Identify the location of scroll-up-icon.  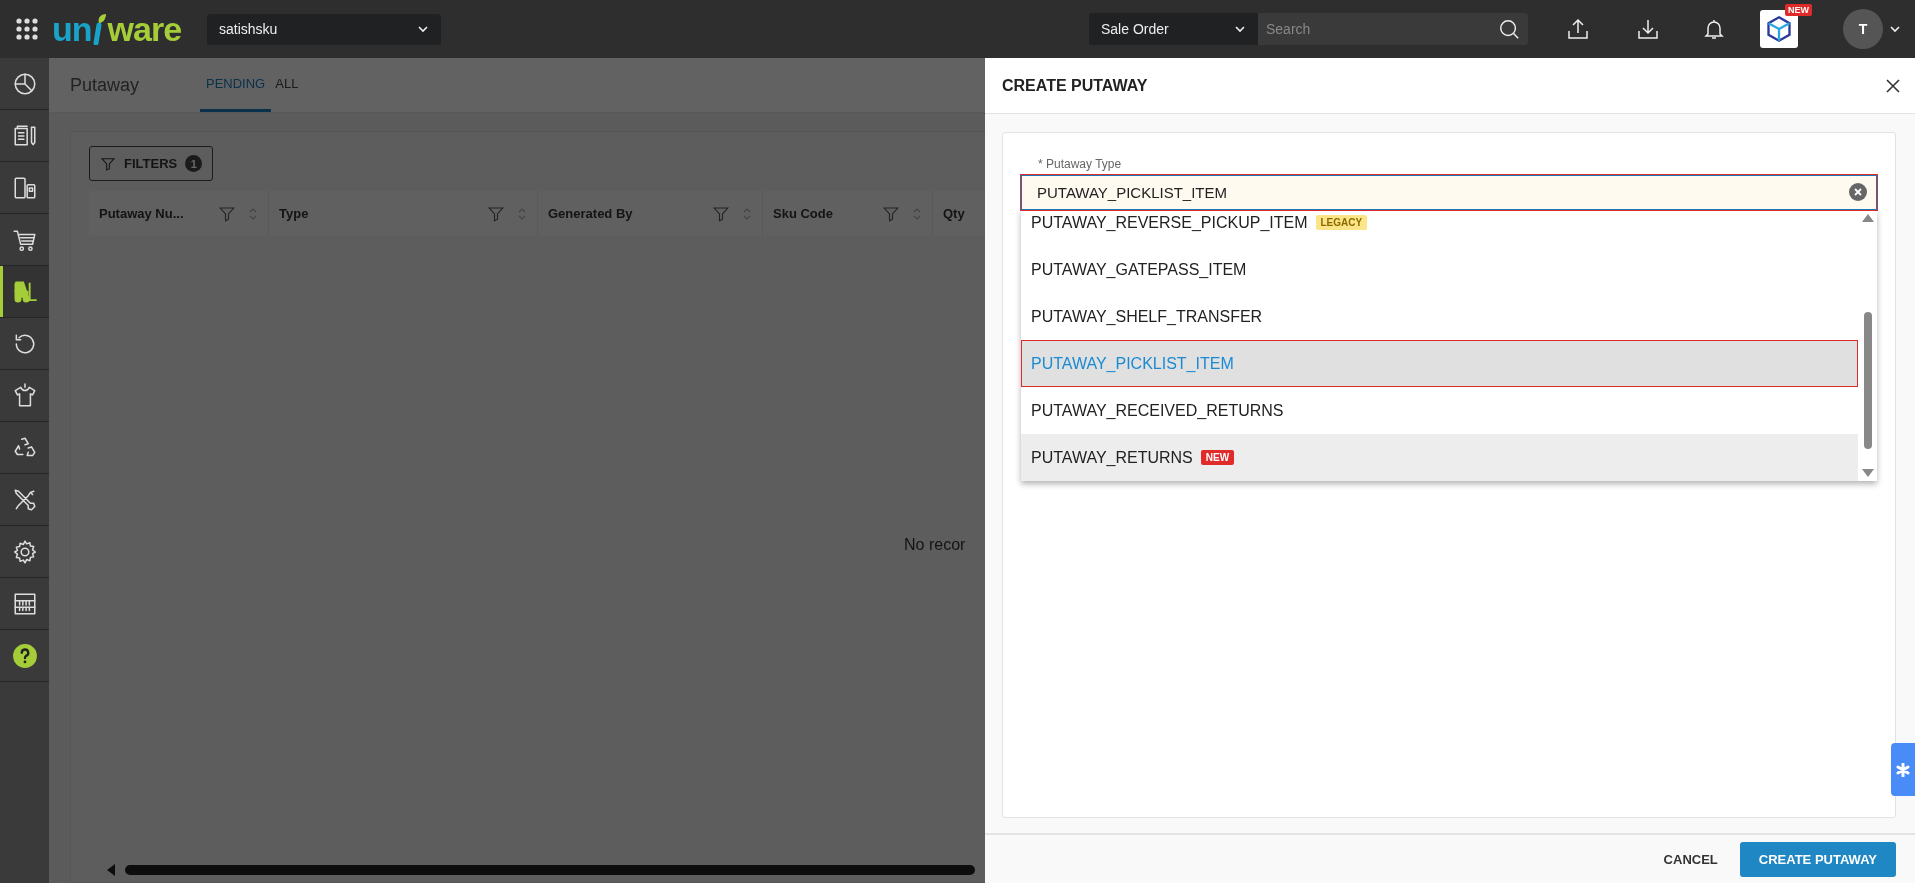
(1867, 218).